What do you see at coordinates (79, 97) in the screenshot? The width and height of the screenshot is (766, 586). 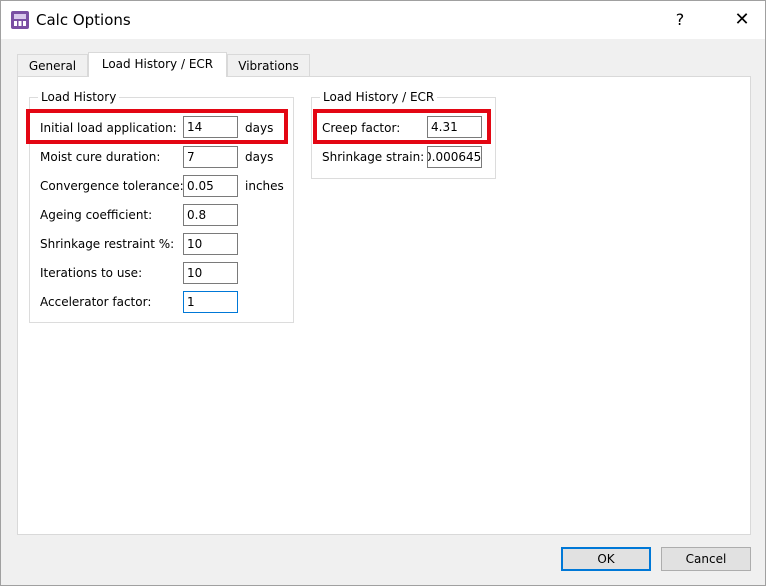 I see `load-history-group-title: Load History` at bounding box center [79, 97].